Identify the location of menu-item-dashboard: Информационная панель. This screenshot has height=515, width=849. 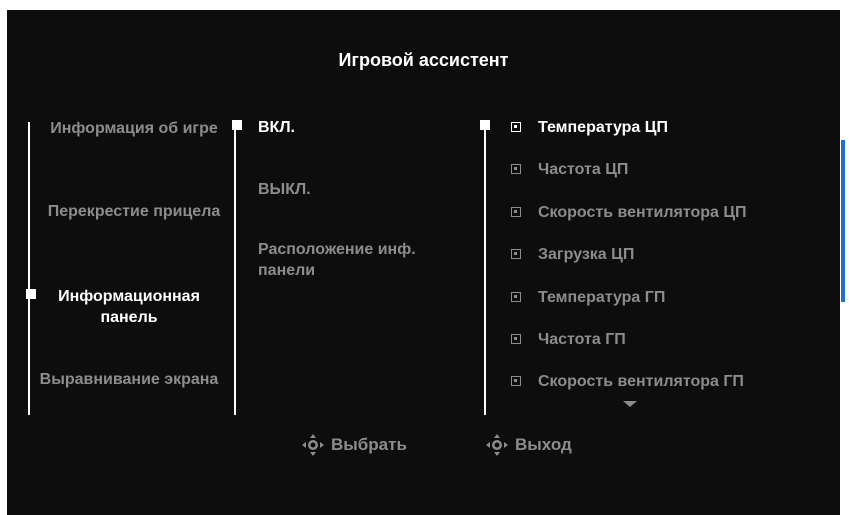
(129, 307).